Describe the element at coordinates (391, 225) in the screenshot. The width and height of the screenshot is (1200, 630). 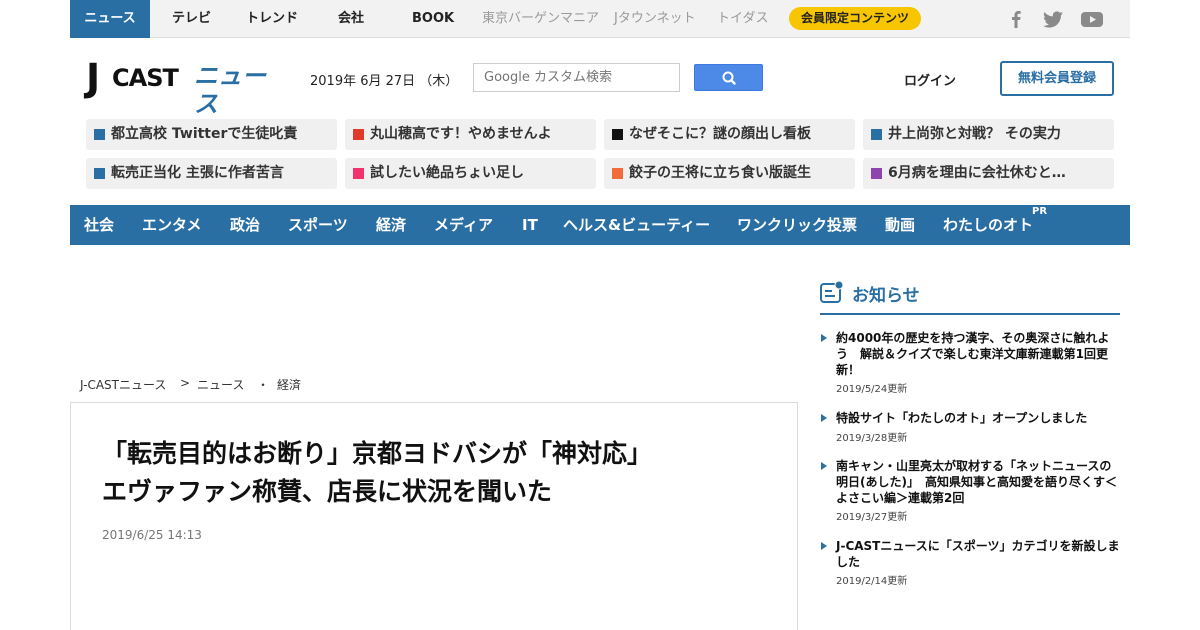
I see `category-economy: 経済` at that location.